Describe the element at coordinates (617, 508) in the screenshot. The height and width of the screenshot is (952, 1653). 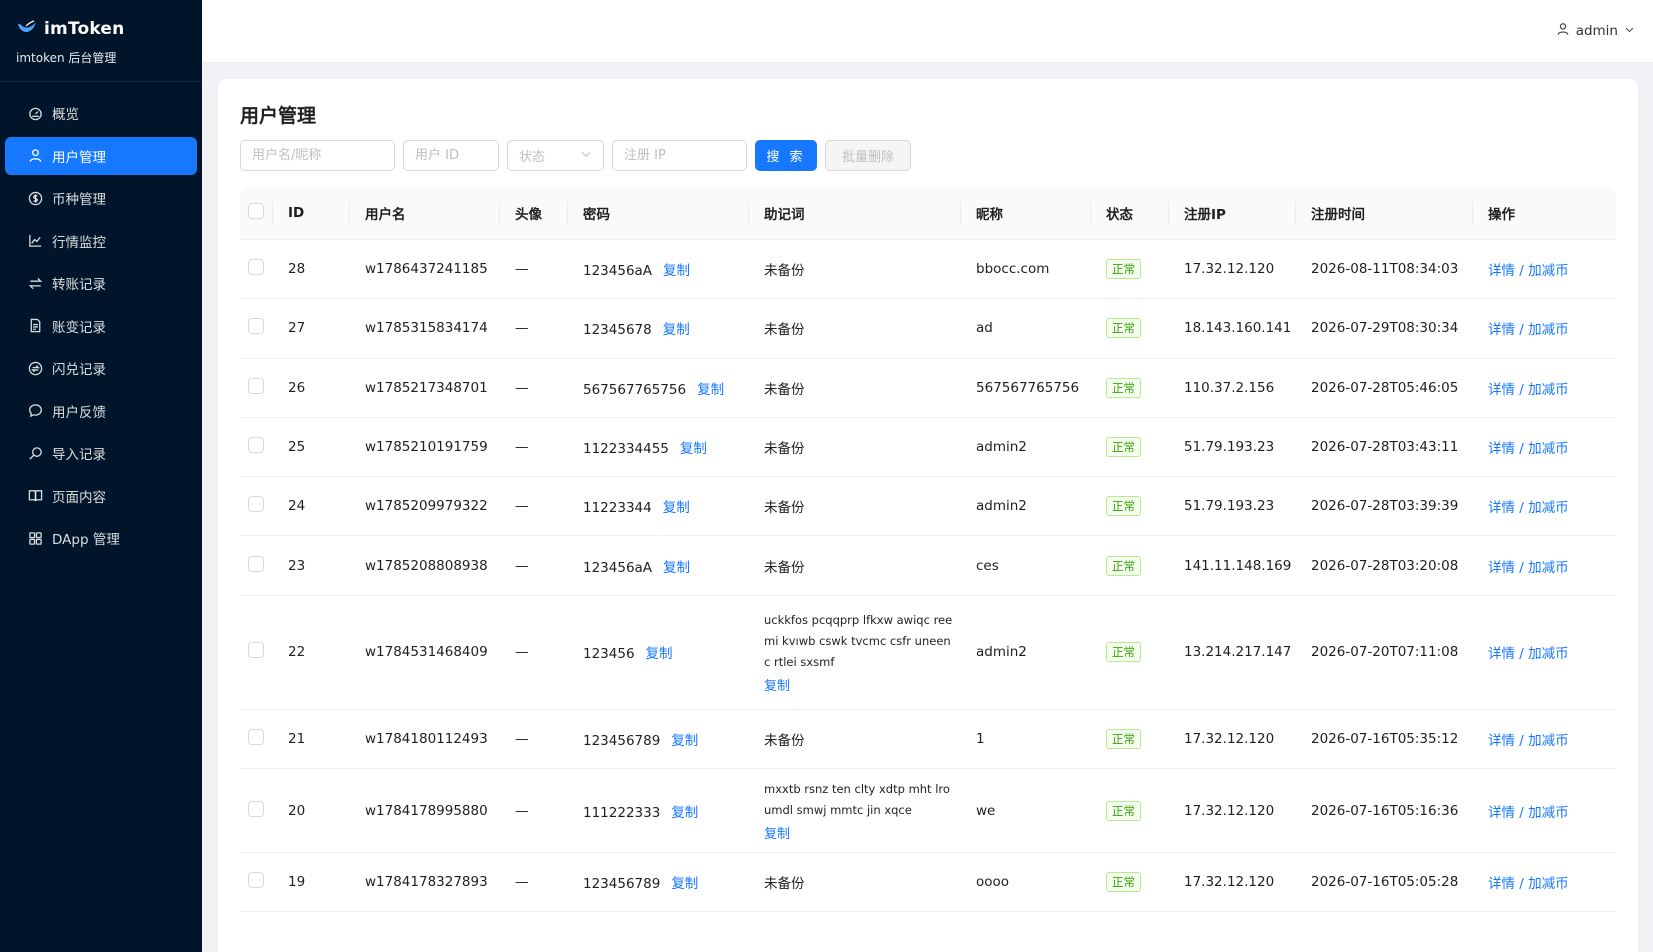
I see `password-text: 11223344` at that location.